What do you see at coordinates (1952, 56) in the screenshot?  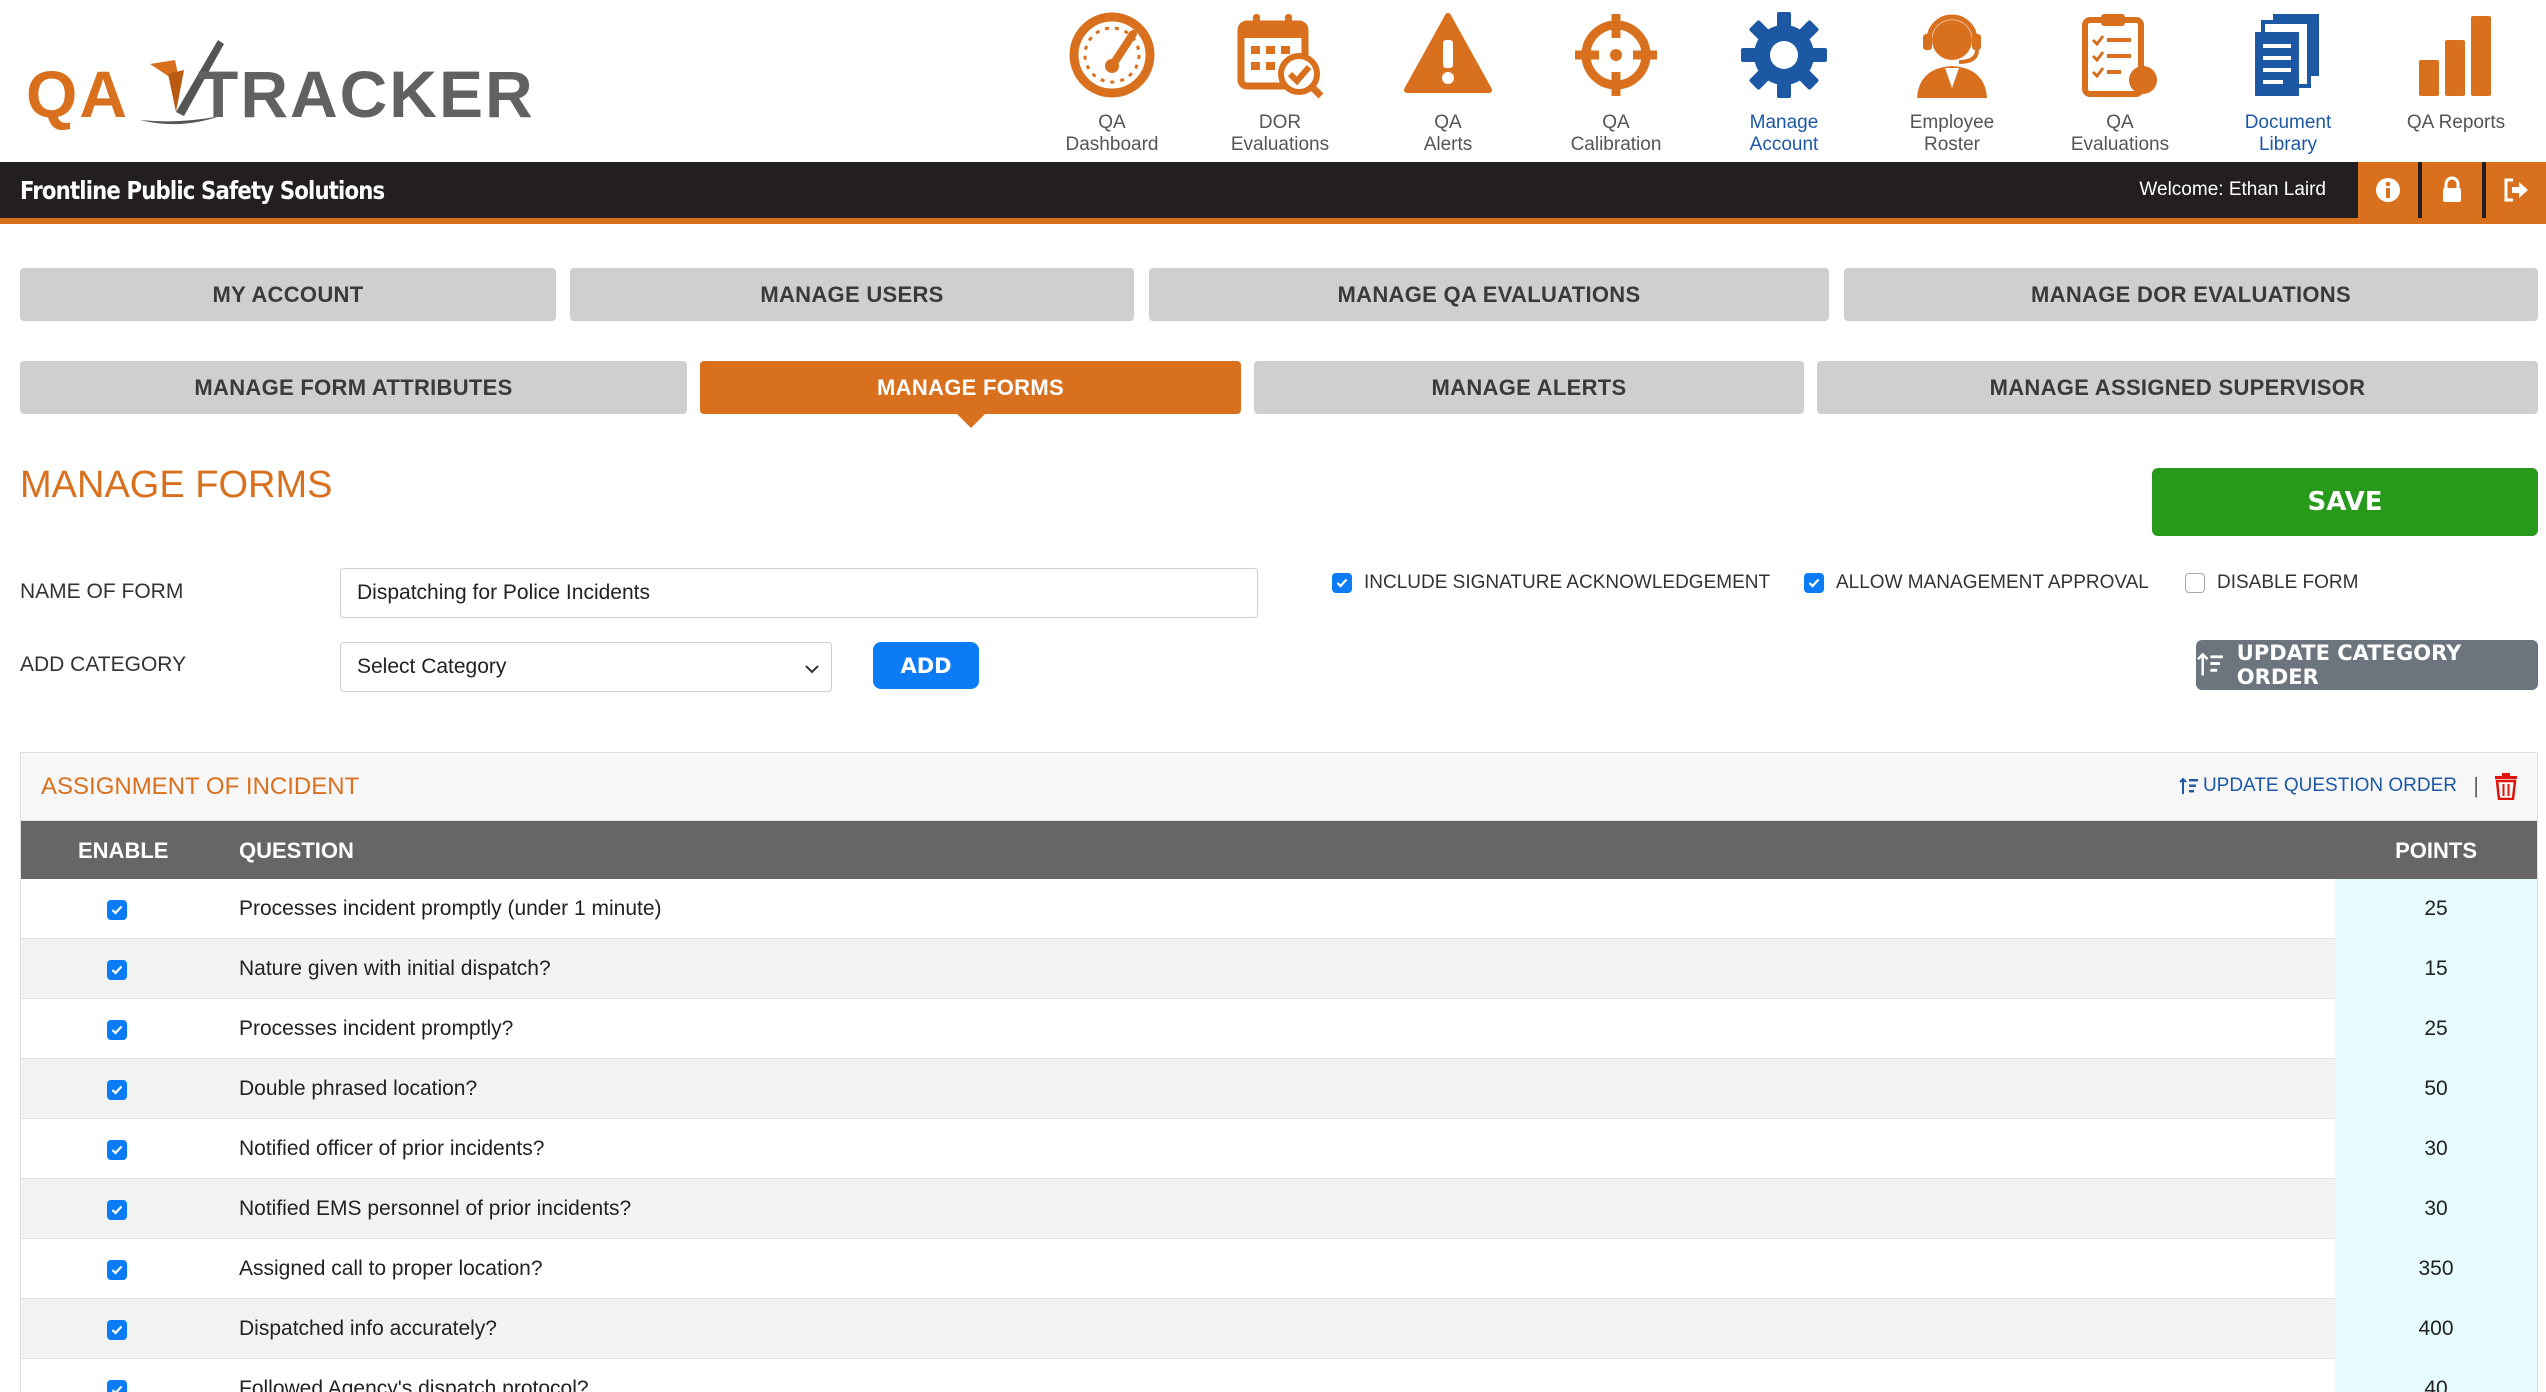 I see `headset-user-icon` at bounding box center [1952, 56].